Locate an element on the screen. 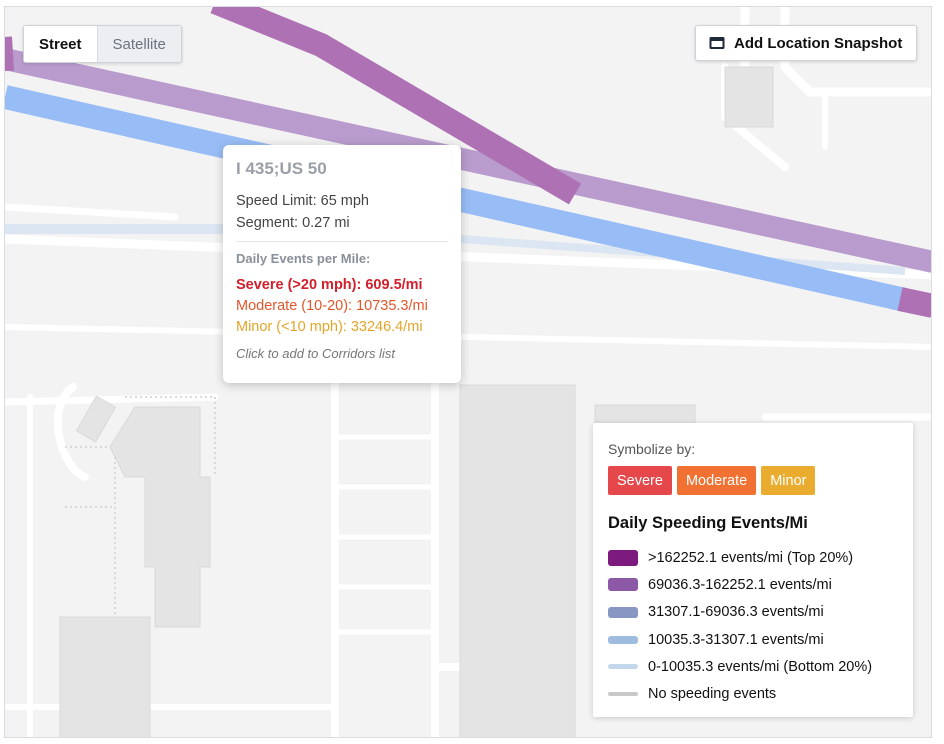 The width and height of the screenshot is (944, 744). popup-hint: Click to add to Corridors list is located at coordinates (315, 353).